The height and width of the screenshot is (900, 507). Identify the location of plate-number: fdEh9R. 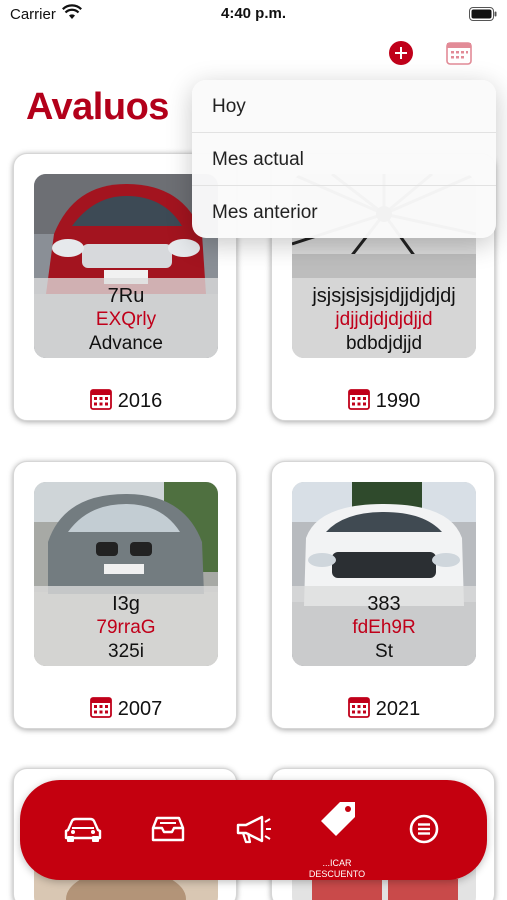
(384, 627).